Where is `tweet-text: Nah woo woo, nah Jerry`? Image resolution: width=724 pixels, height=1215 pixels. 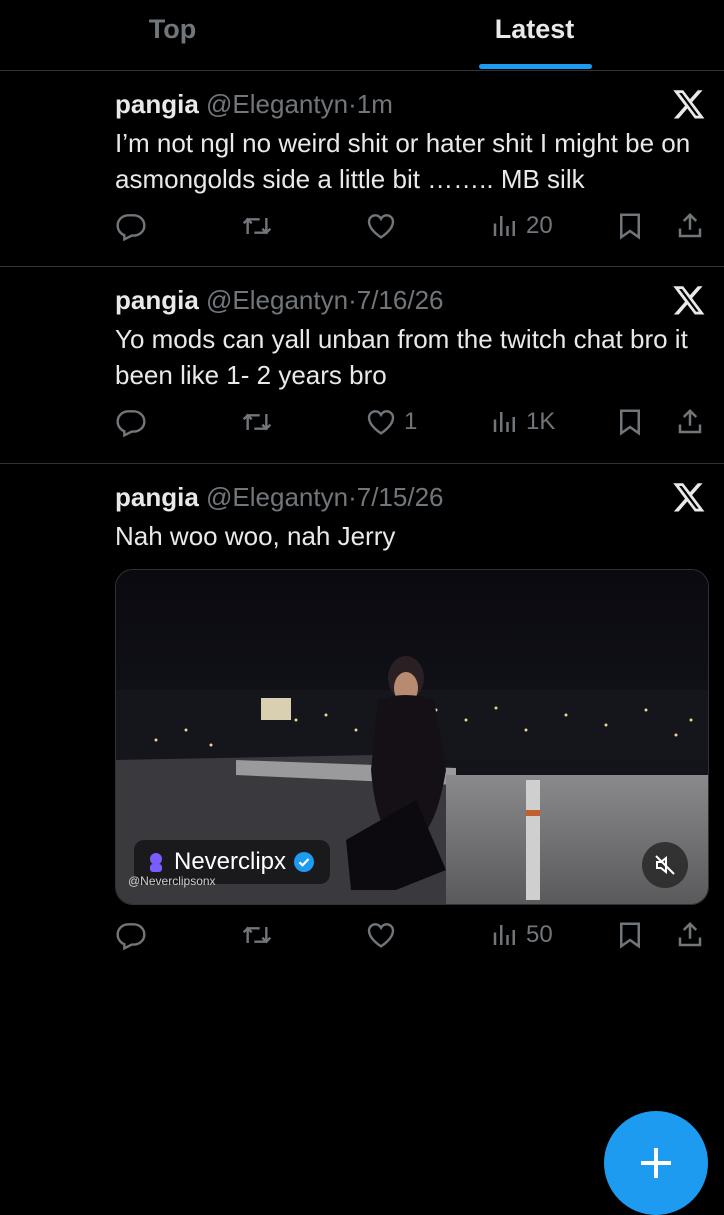
tweet-text: Nah woo woo, nah Jerry is located at coordinates (255, 536).